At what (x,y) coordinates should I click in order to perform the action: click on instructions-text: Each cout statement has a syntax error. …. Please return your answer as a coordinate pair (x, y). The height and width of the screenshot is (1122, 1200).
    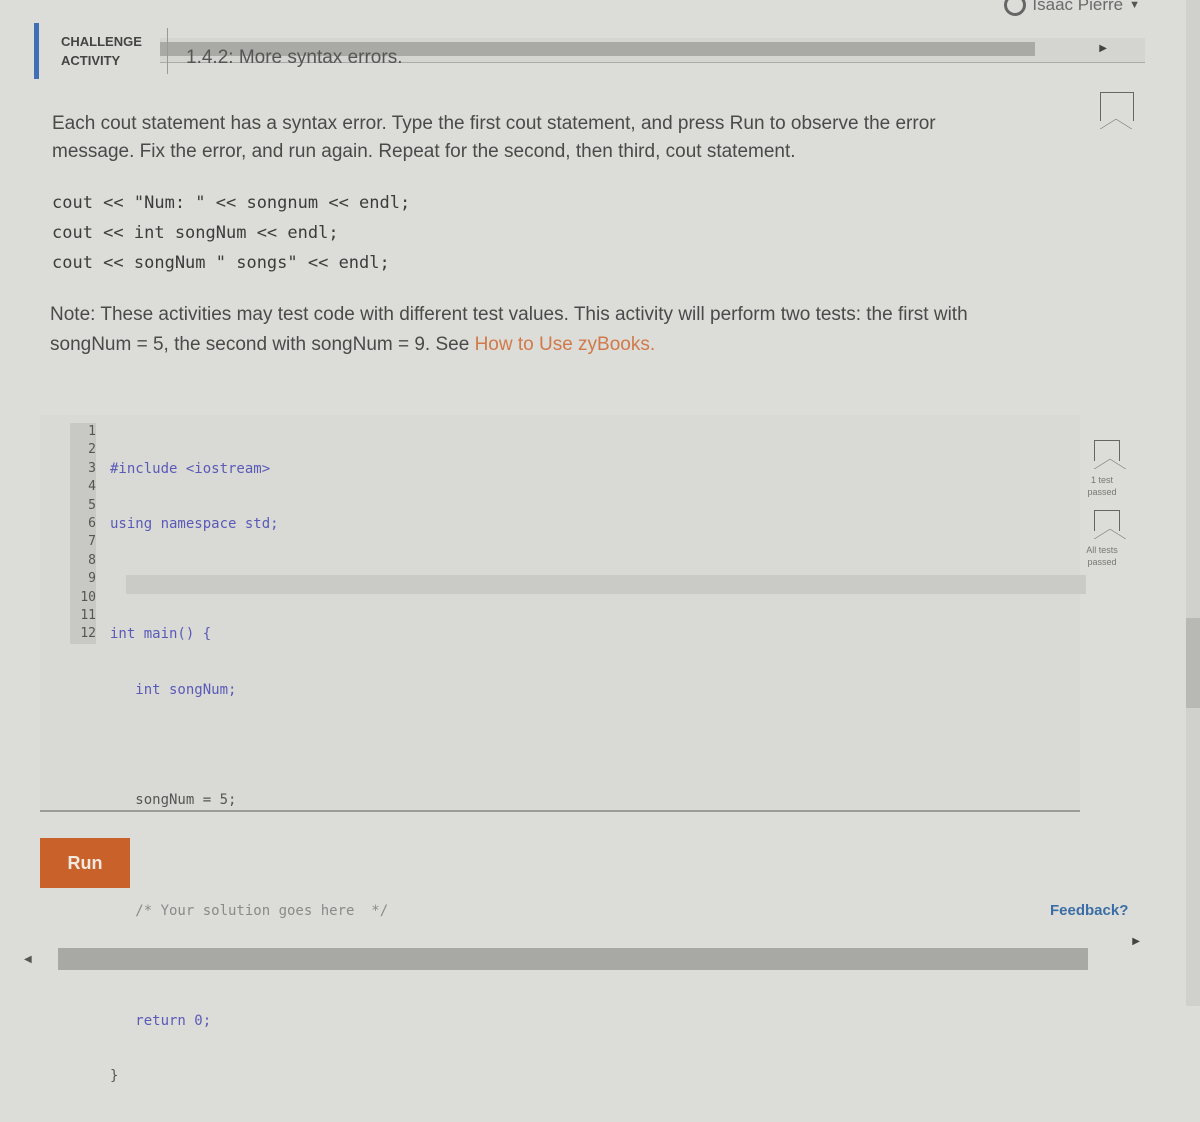
    Looking at the image, I should click on (494, 137).